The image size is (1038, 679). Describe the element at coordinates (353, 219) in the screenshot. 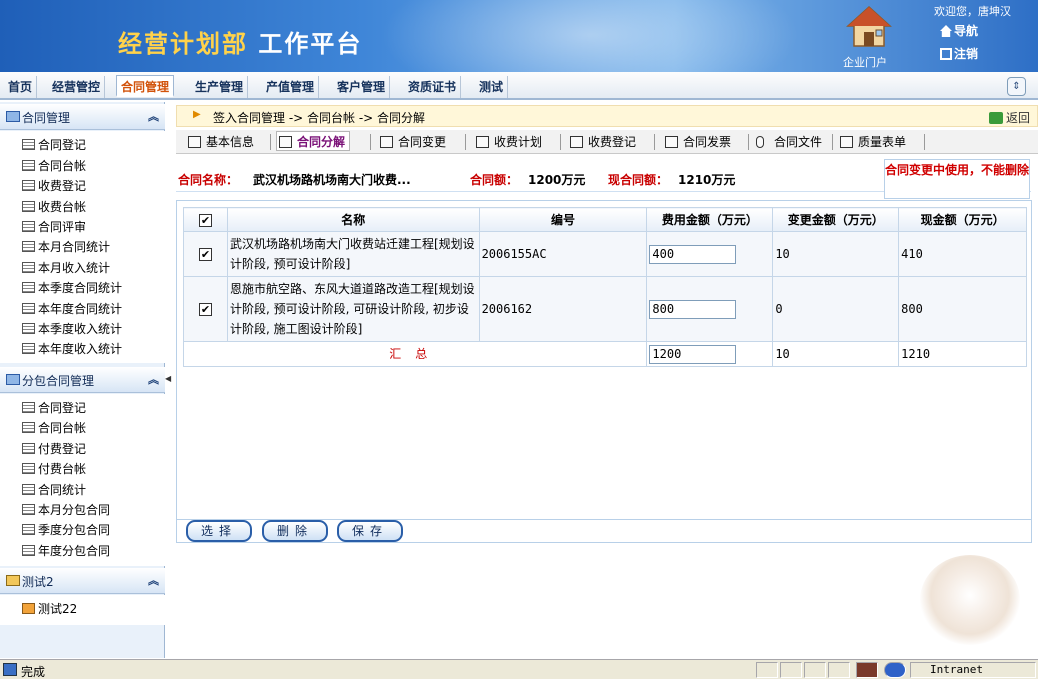

I see `col-header-name: 名称` at that location.